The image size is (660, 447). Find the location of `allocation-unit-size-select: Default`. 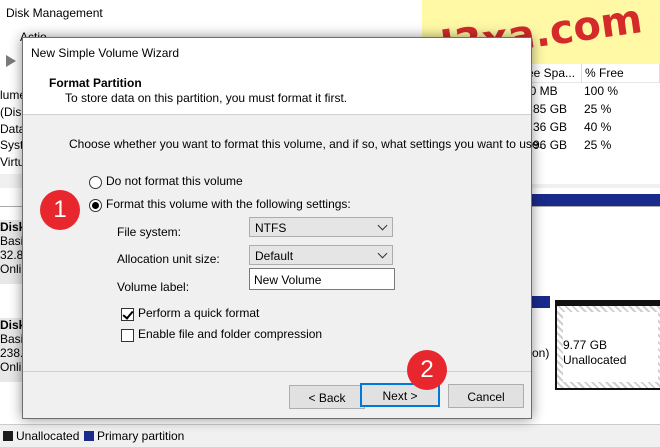

allocation-unit-size-select: Default is located at coordinates (321, 255).